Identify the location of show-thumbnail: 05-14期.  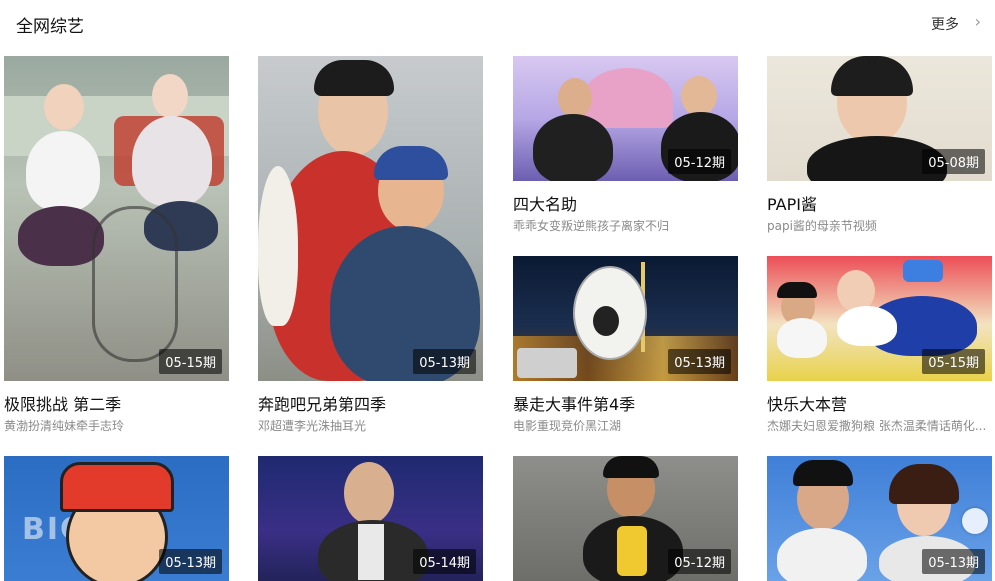
(370, 518).